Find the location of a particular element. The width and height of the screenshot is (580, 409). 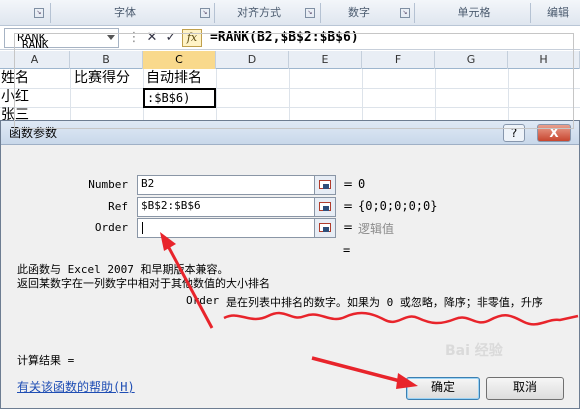

formula-result-eq: = is located at coordinates (347, 250).